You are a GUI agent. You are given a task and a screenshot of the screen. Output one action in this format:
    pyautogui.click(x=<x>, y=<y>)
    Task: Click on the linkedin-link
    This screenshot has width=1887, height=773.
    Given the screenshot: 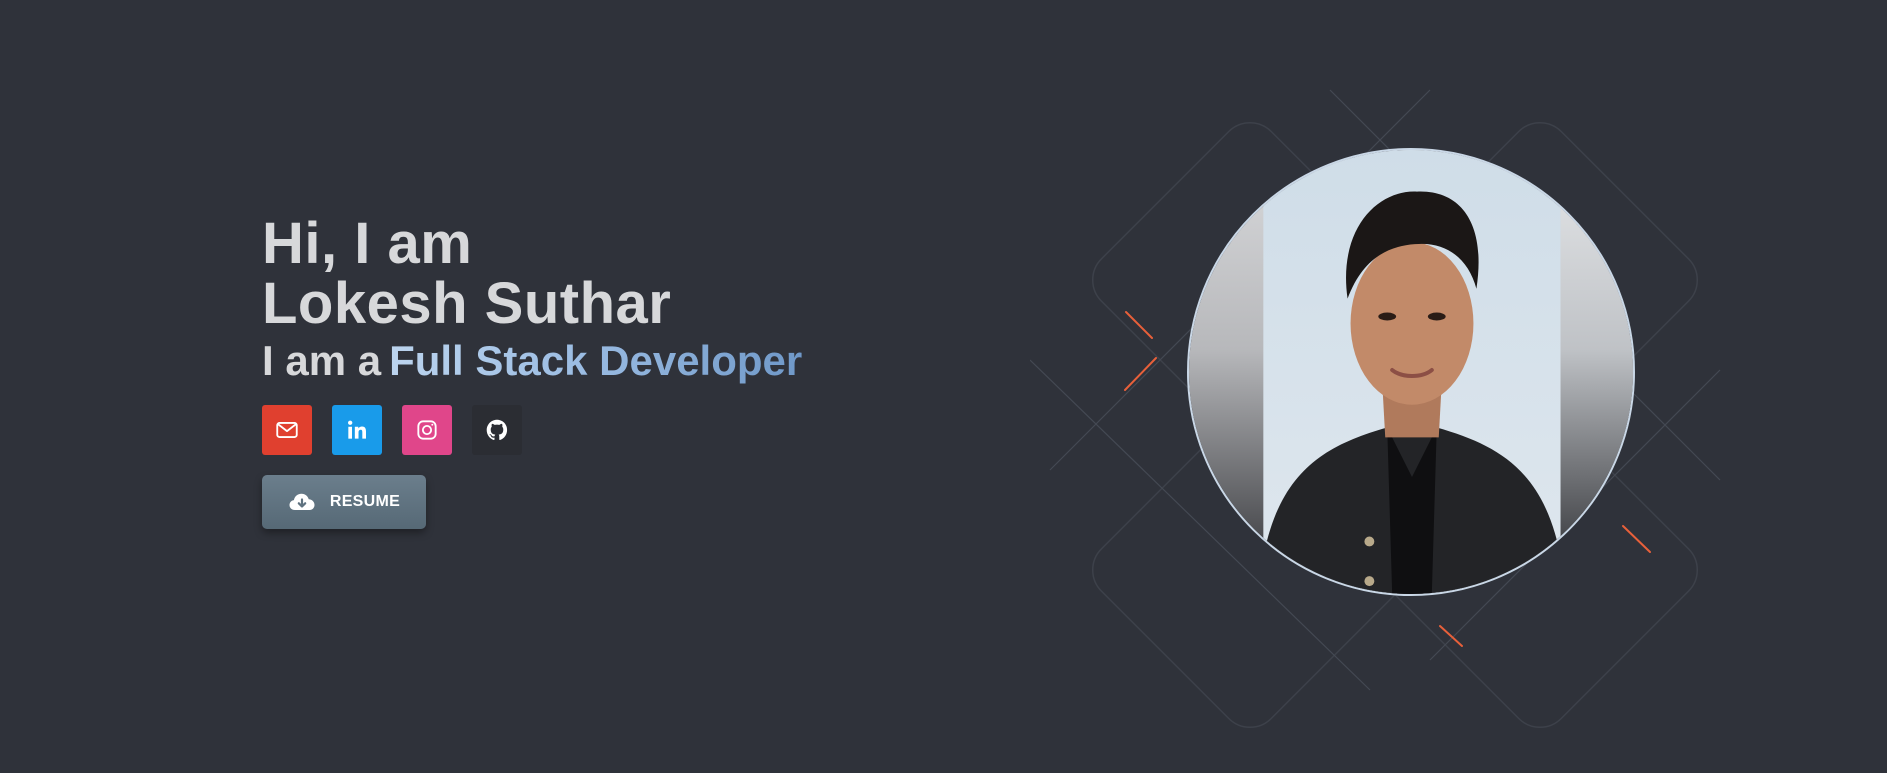 What is the action you would take?
    pyautogui.click(x=357, y=430)
    